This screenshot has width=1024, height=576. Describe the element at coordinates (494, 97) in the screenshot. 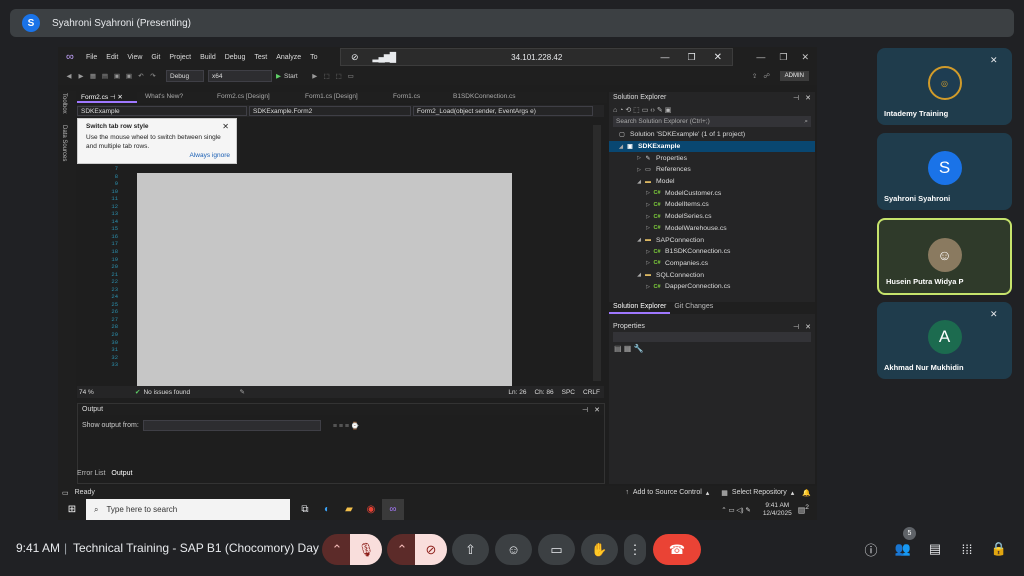

I see `tab-b1sdk-connection: B1SDKConnection.cs` at that location.